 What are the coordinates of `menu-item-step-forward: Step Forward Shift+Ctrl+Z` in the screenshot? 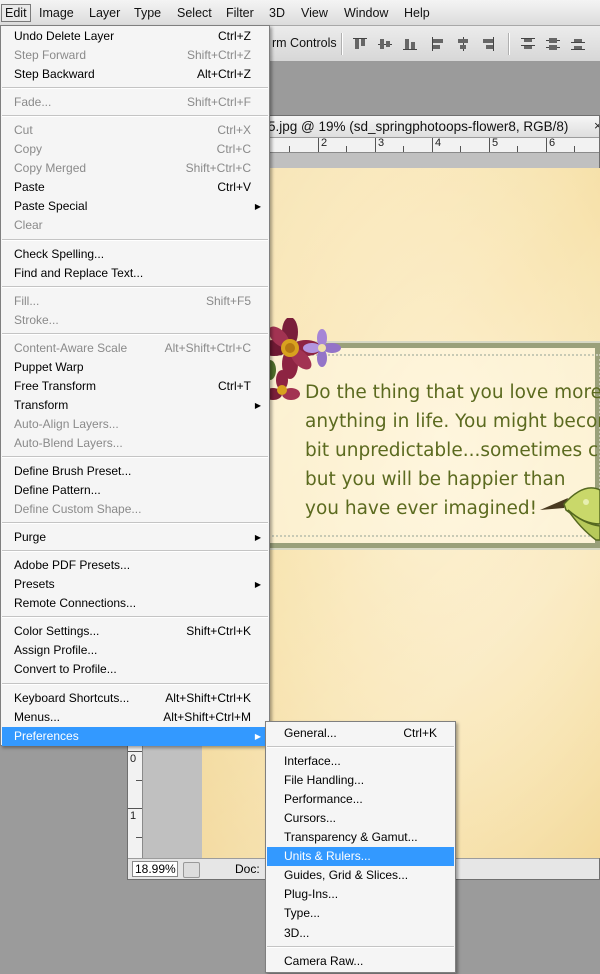 It's located at (135, 55).